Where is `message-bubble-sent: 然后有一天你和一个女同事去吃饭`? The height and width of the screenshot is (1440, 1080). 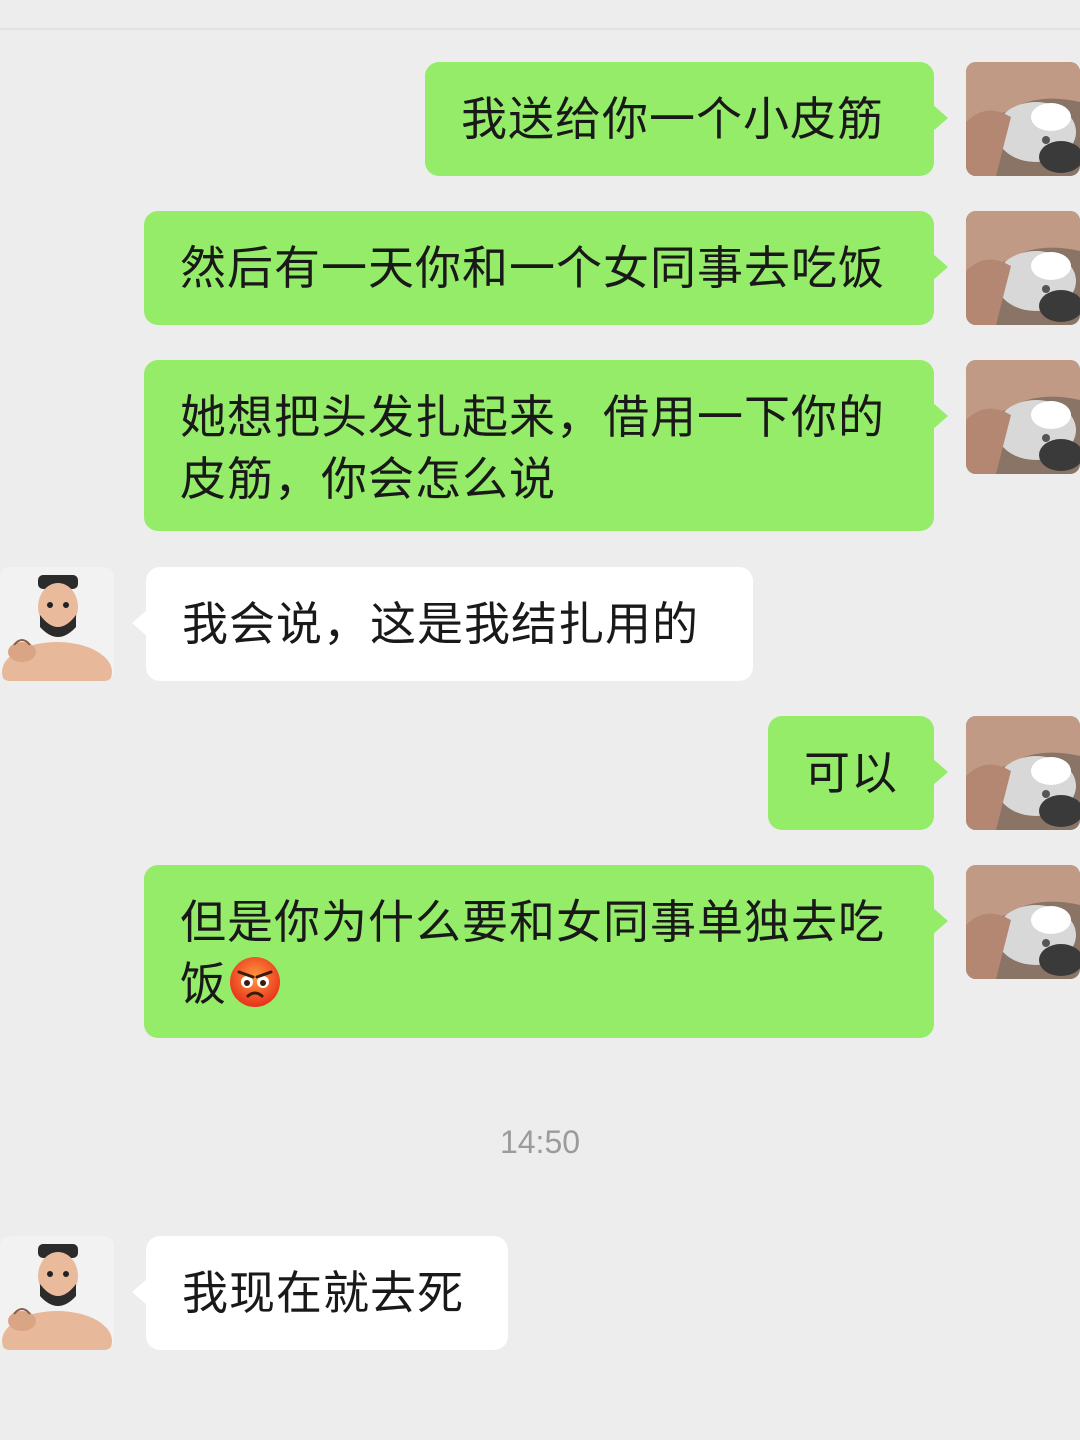 message-bubble-sent: 然后有一天你和一个女同事去吃饭 is located at coordinates (546, 268).